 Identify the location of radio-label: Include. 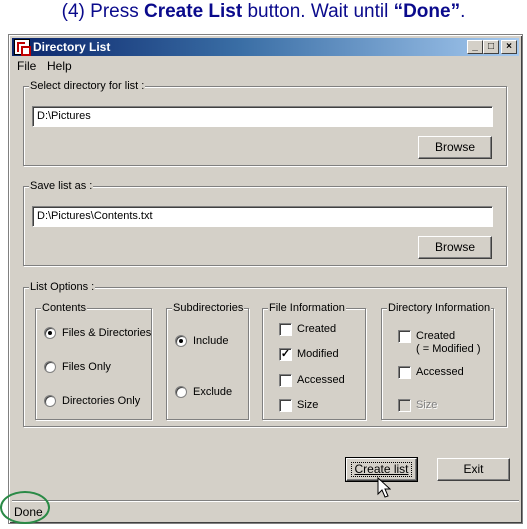
(211, 341).